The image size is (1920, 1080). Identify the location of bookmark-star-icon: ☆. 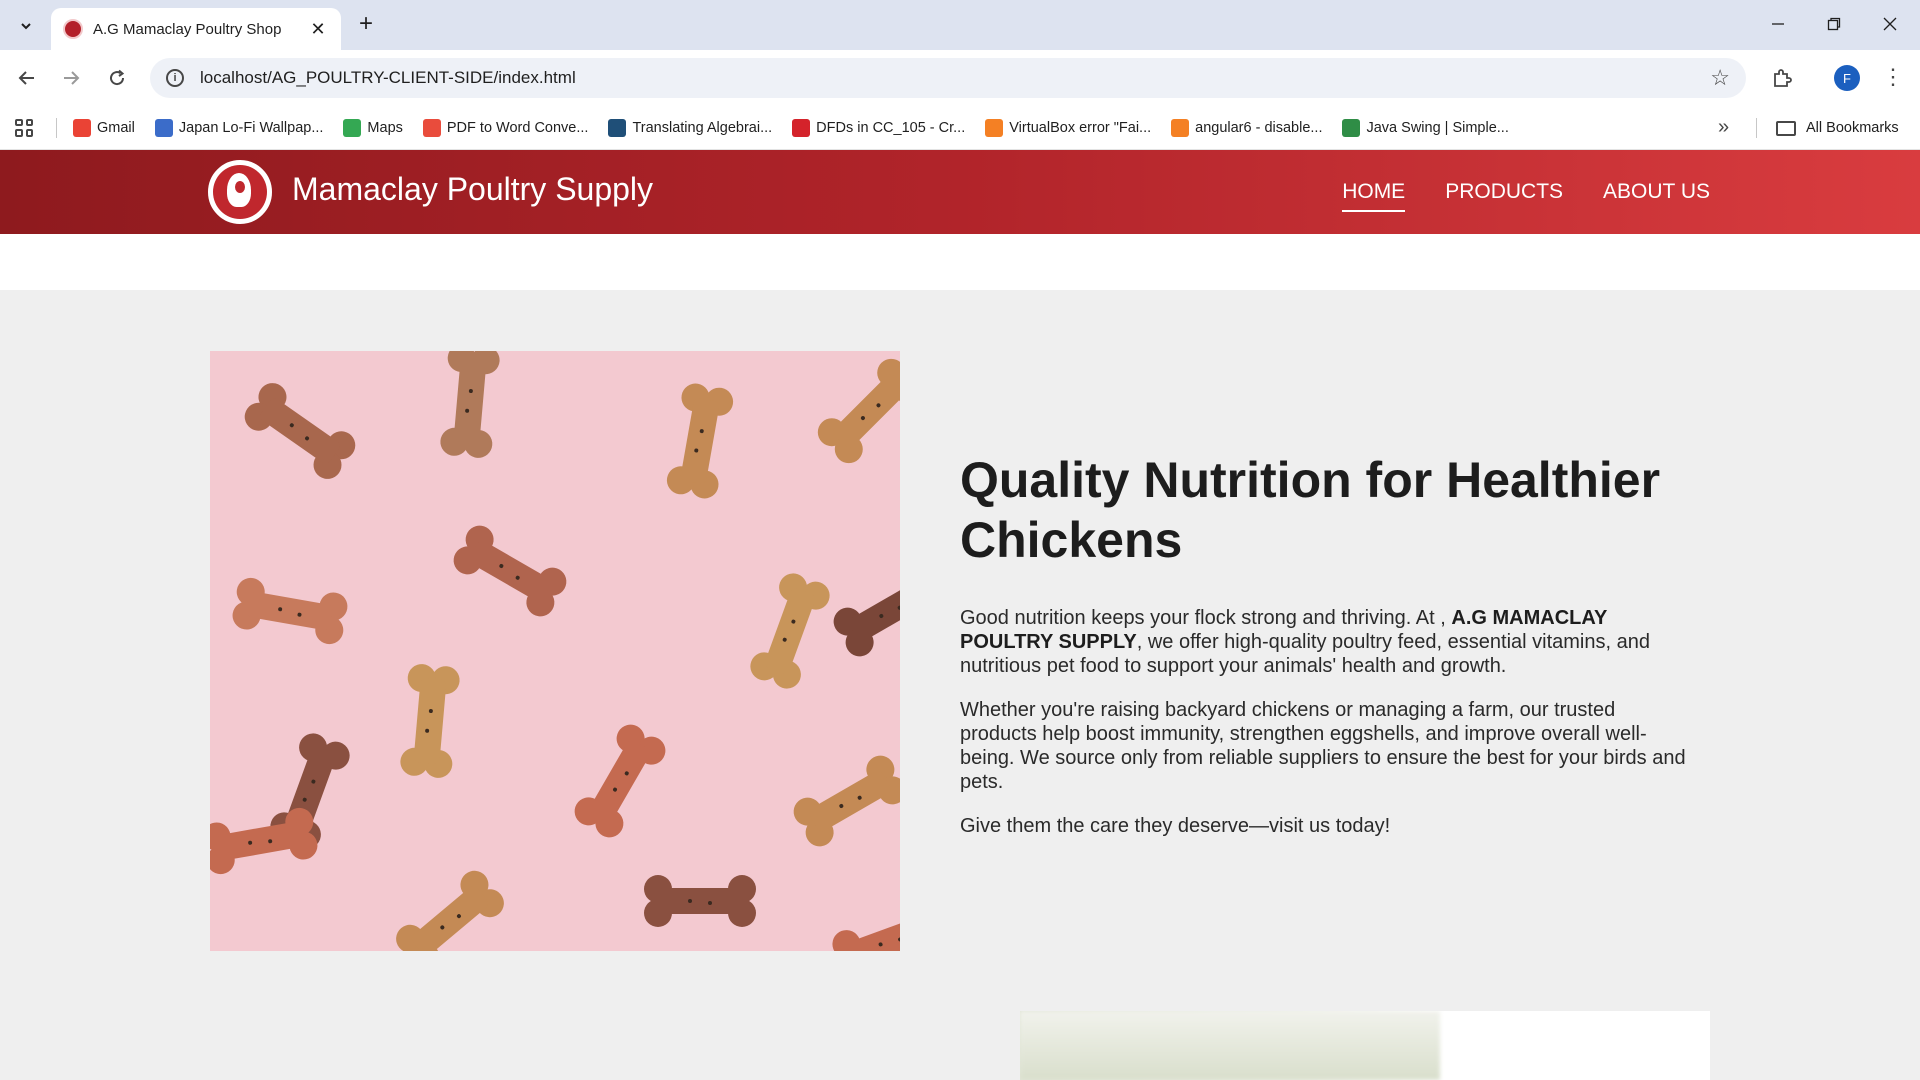
(1720, 78).